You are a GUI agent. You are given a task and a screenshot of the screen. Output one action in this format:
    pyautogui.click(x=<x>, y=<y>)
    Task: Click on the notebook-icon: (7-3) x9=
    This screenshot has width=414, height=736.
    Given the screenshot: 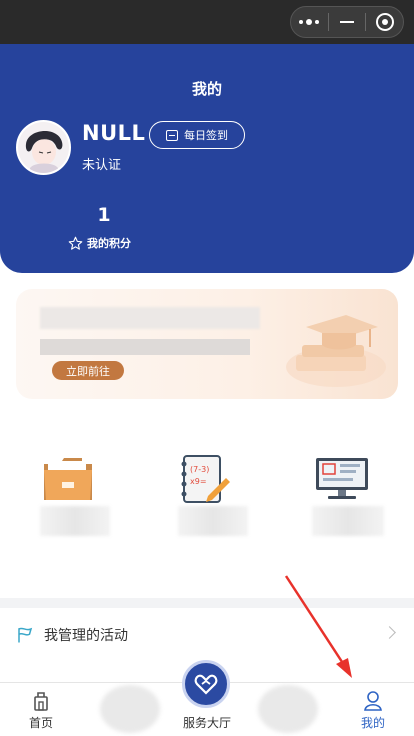 What is the action you would take?
    pyautogui.click(x=205, y=479)
    